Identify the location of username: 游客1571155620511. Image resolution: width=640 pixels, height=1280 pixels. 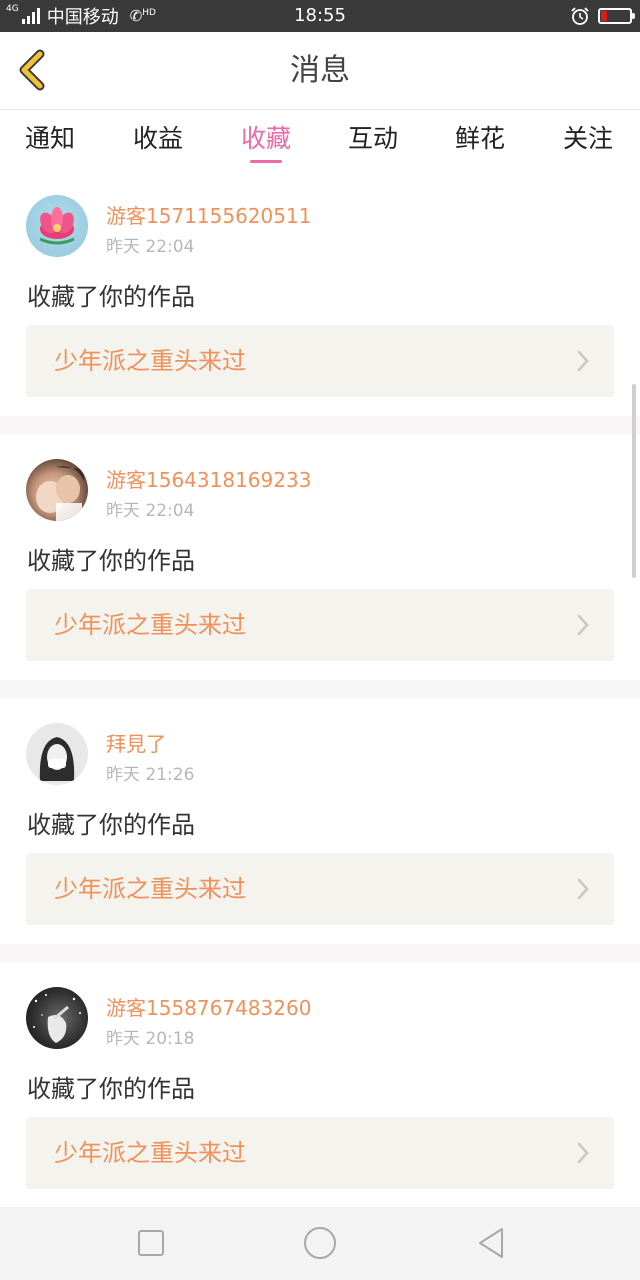
(208, 214).